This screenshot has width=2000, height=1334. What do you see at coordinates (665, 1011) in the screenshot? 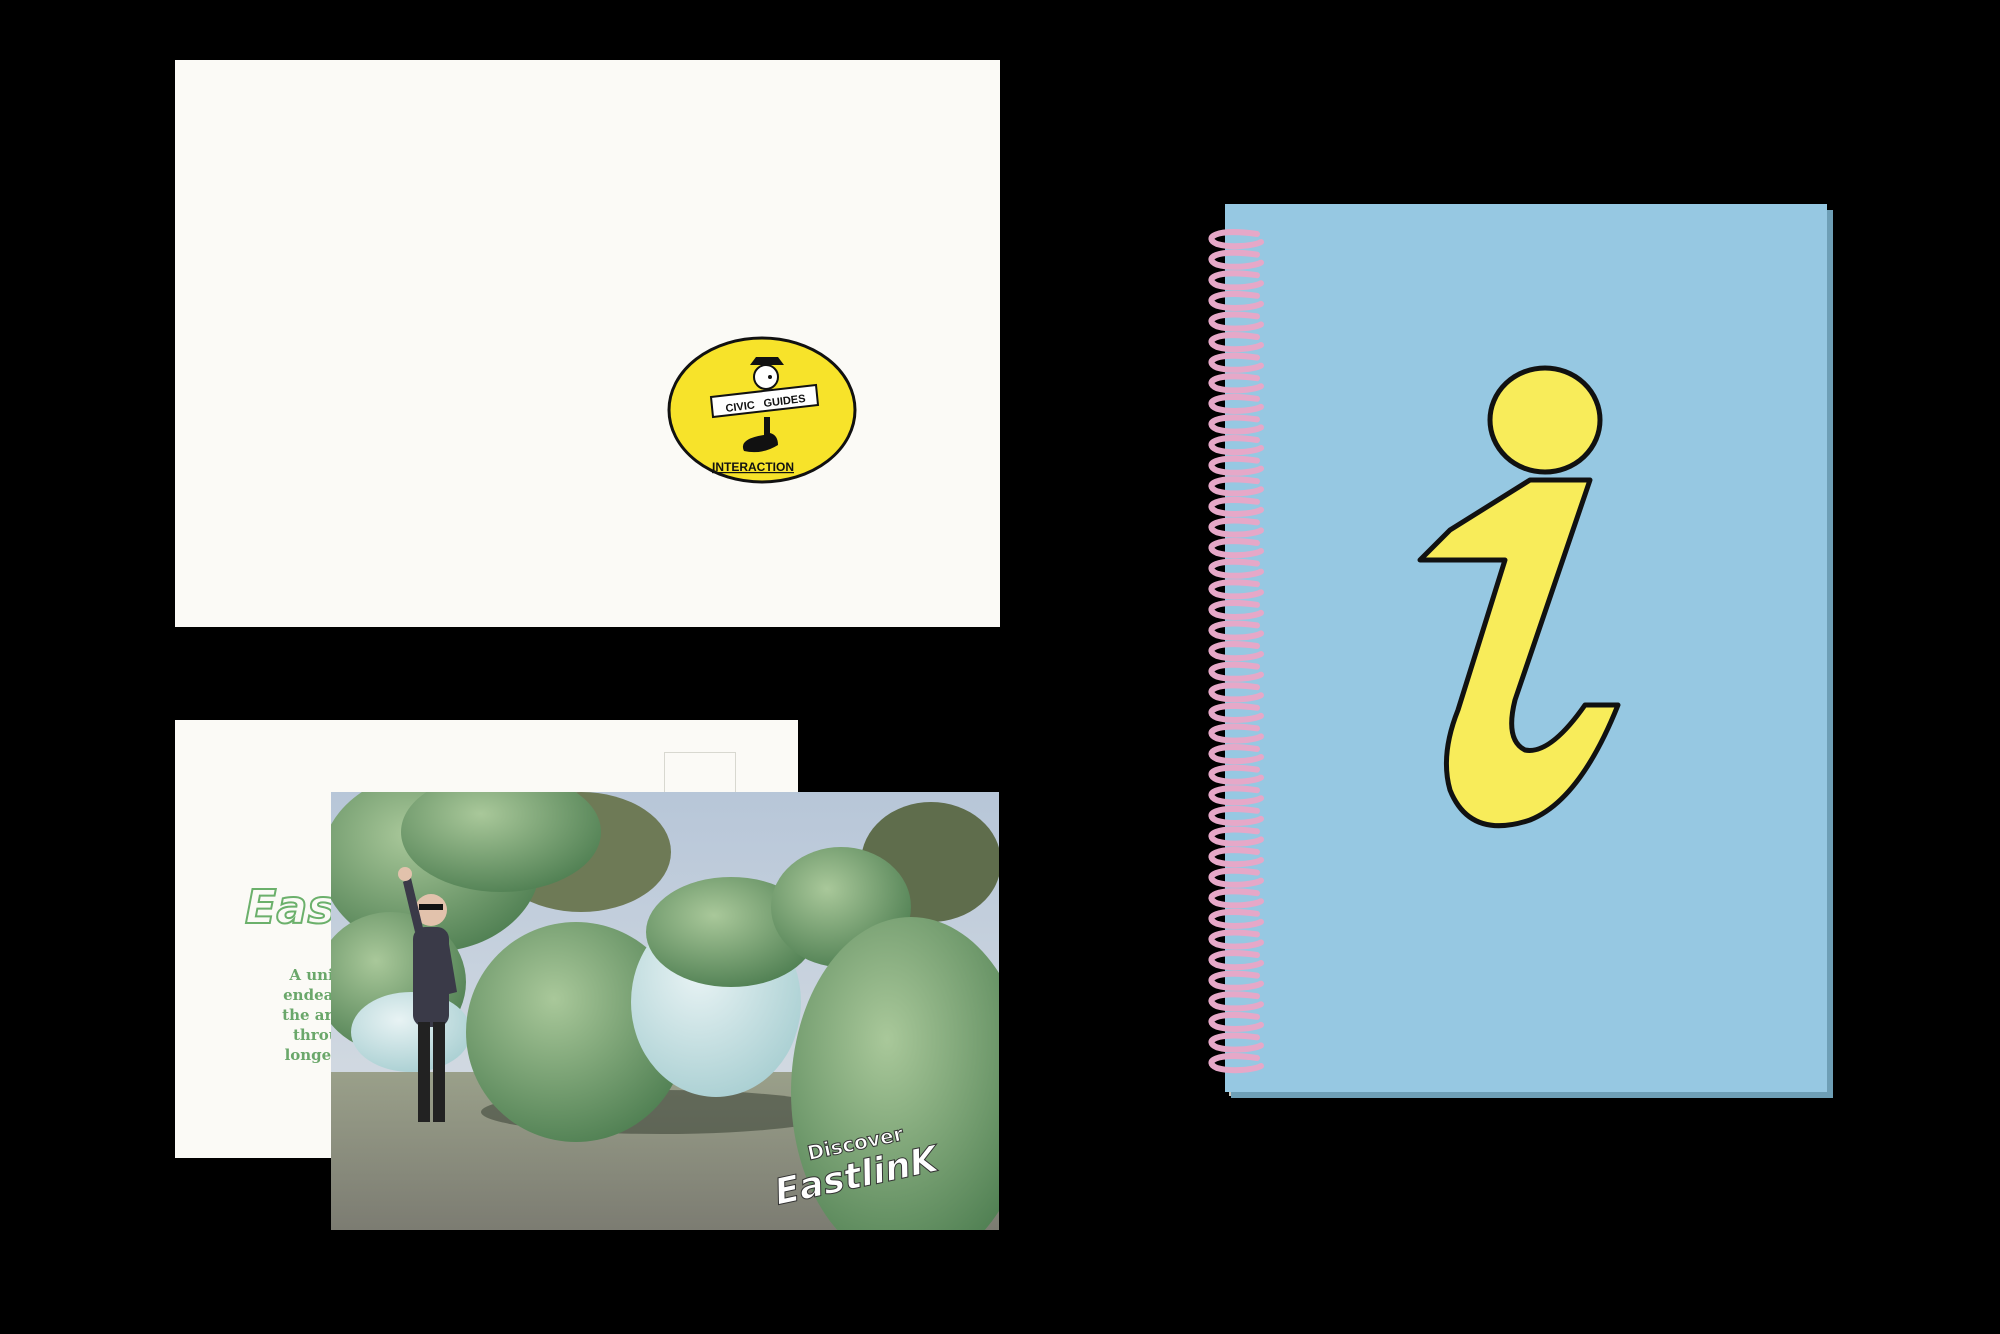
I see `photo-postcard: Discover EastlinK` at bounding box center [665, 1011].